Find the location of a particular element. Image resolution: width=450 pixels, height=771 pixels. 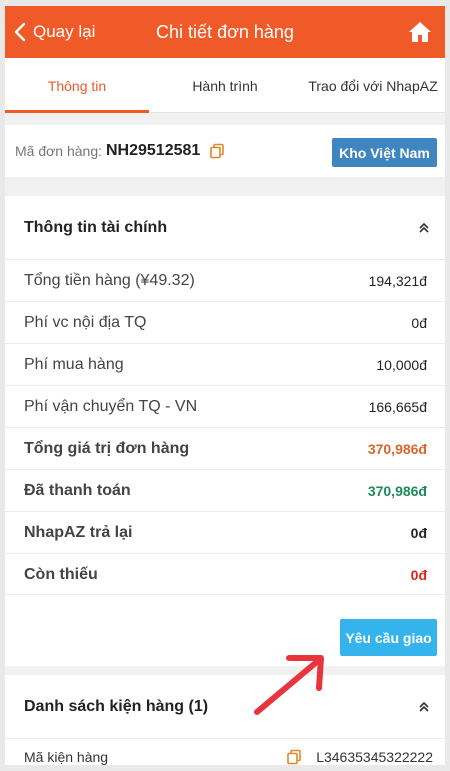

finance-row-intl-shipping: Phí vận chuyển TQ - VN 166,665đ is located at coordinates (225, 406).